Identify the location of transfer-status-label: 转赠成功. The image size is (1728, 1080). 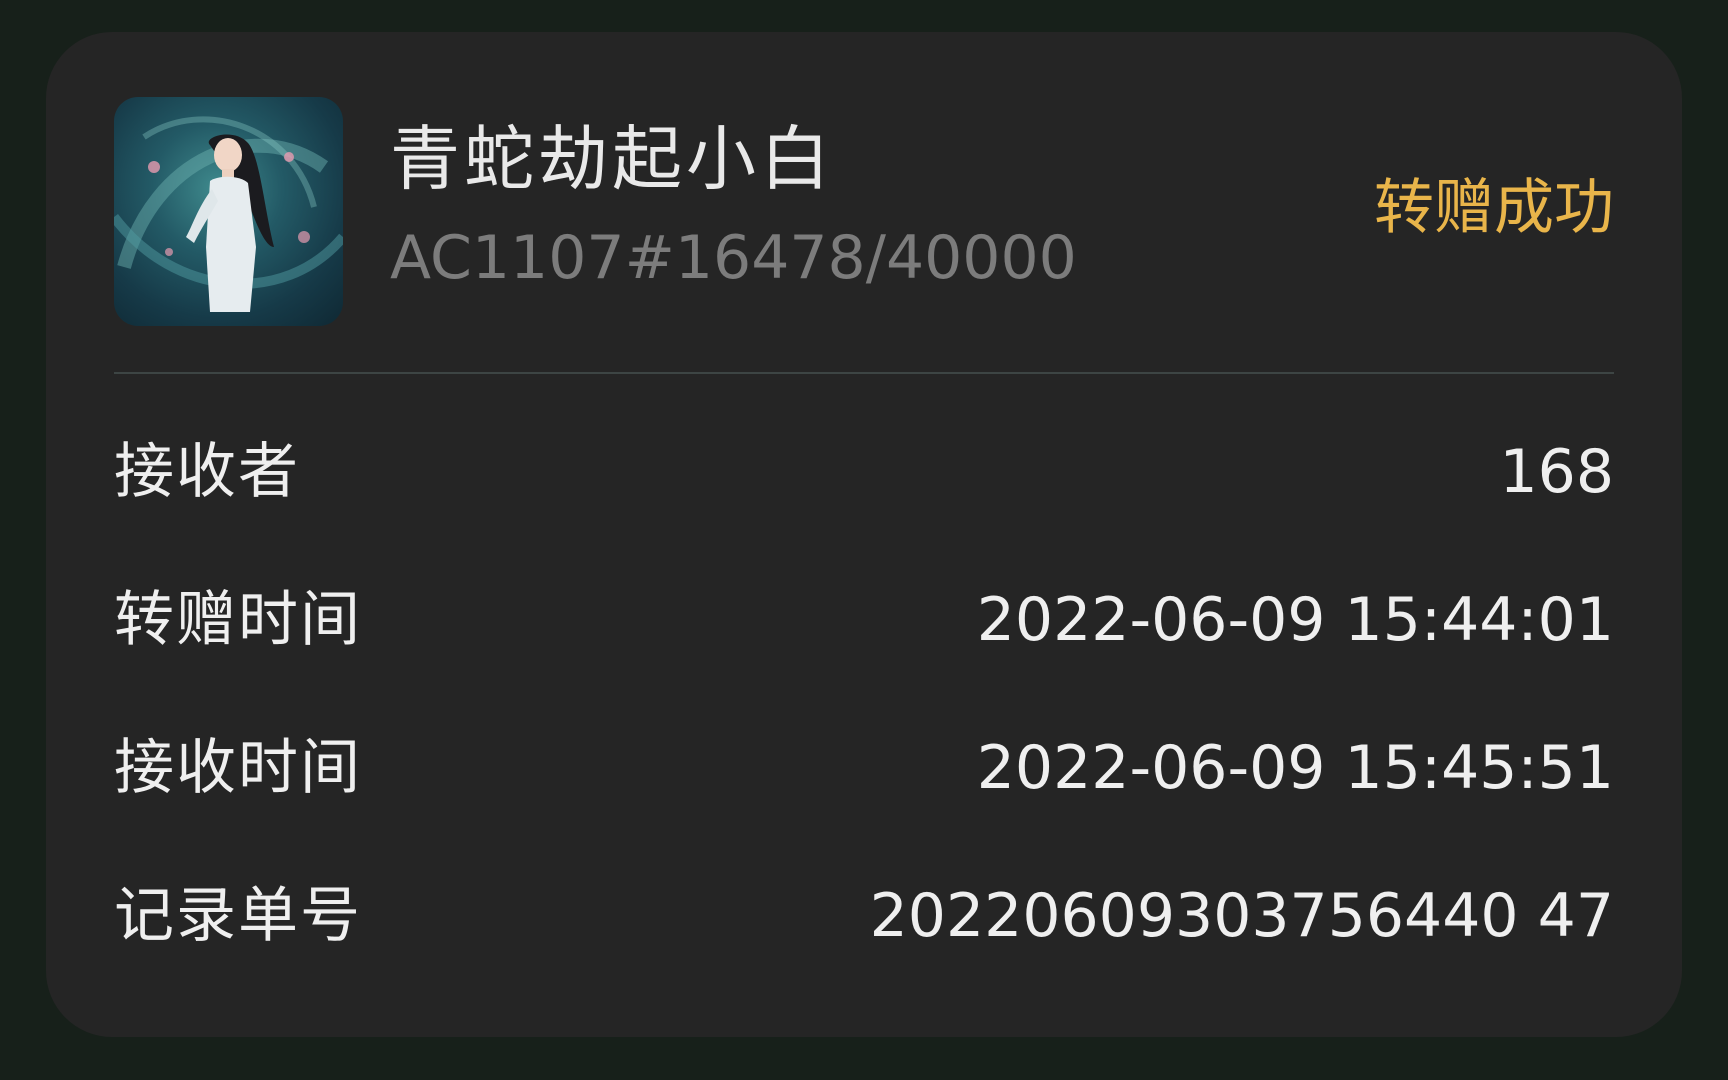
(1494, 208).